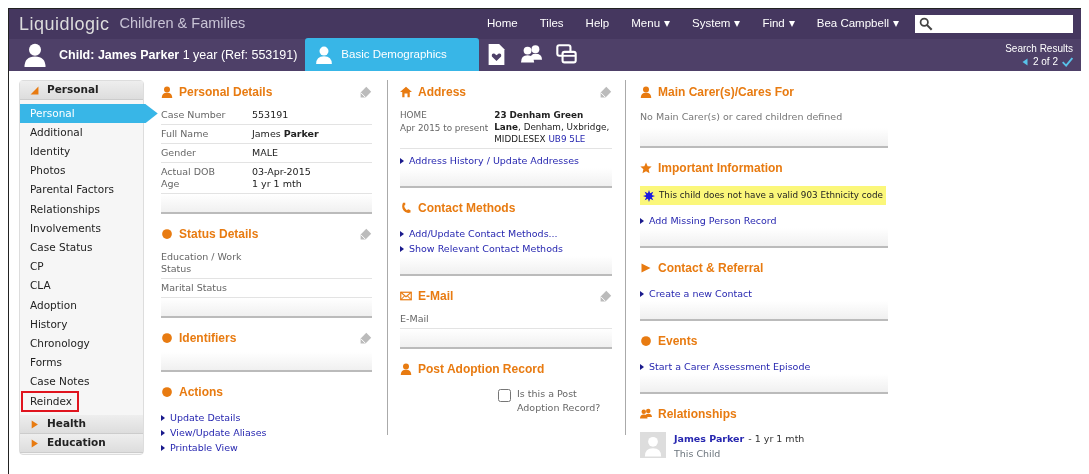 This screenshot has width=1089, height=474. Describe the element at coordinates (566, 54) in the screenshot. I see `windows-icon` at that location.